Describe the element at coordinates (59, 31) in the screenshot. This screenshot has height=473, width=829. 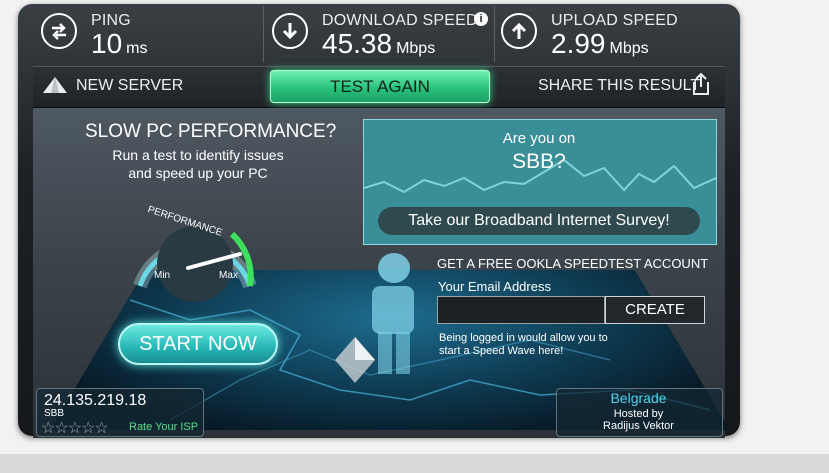
I see `ping-icon` at that location.